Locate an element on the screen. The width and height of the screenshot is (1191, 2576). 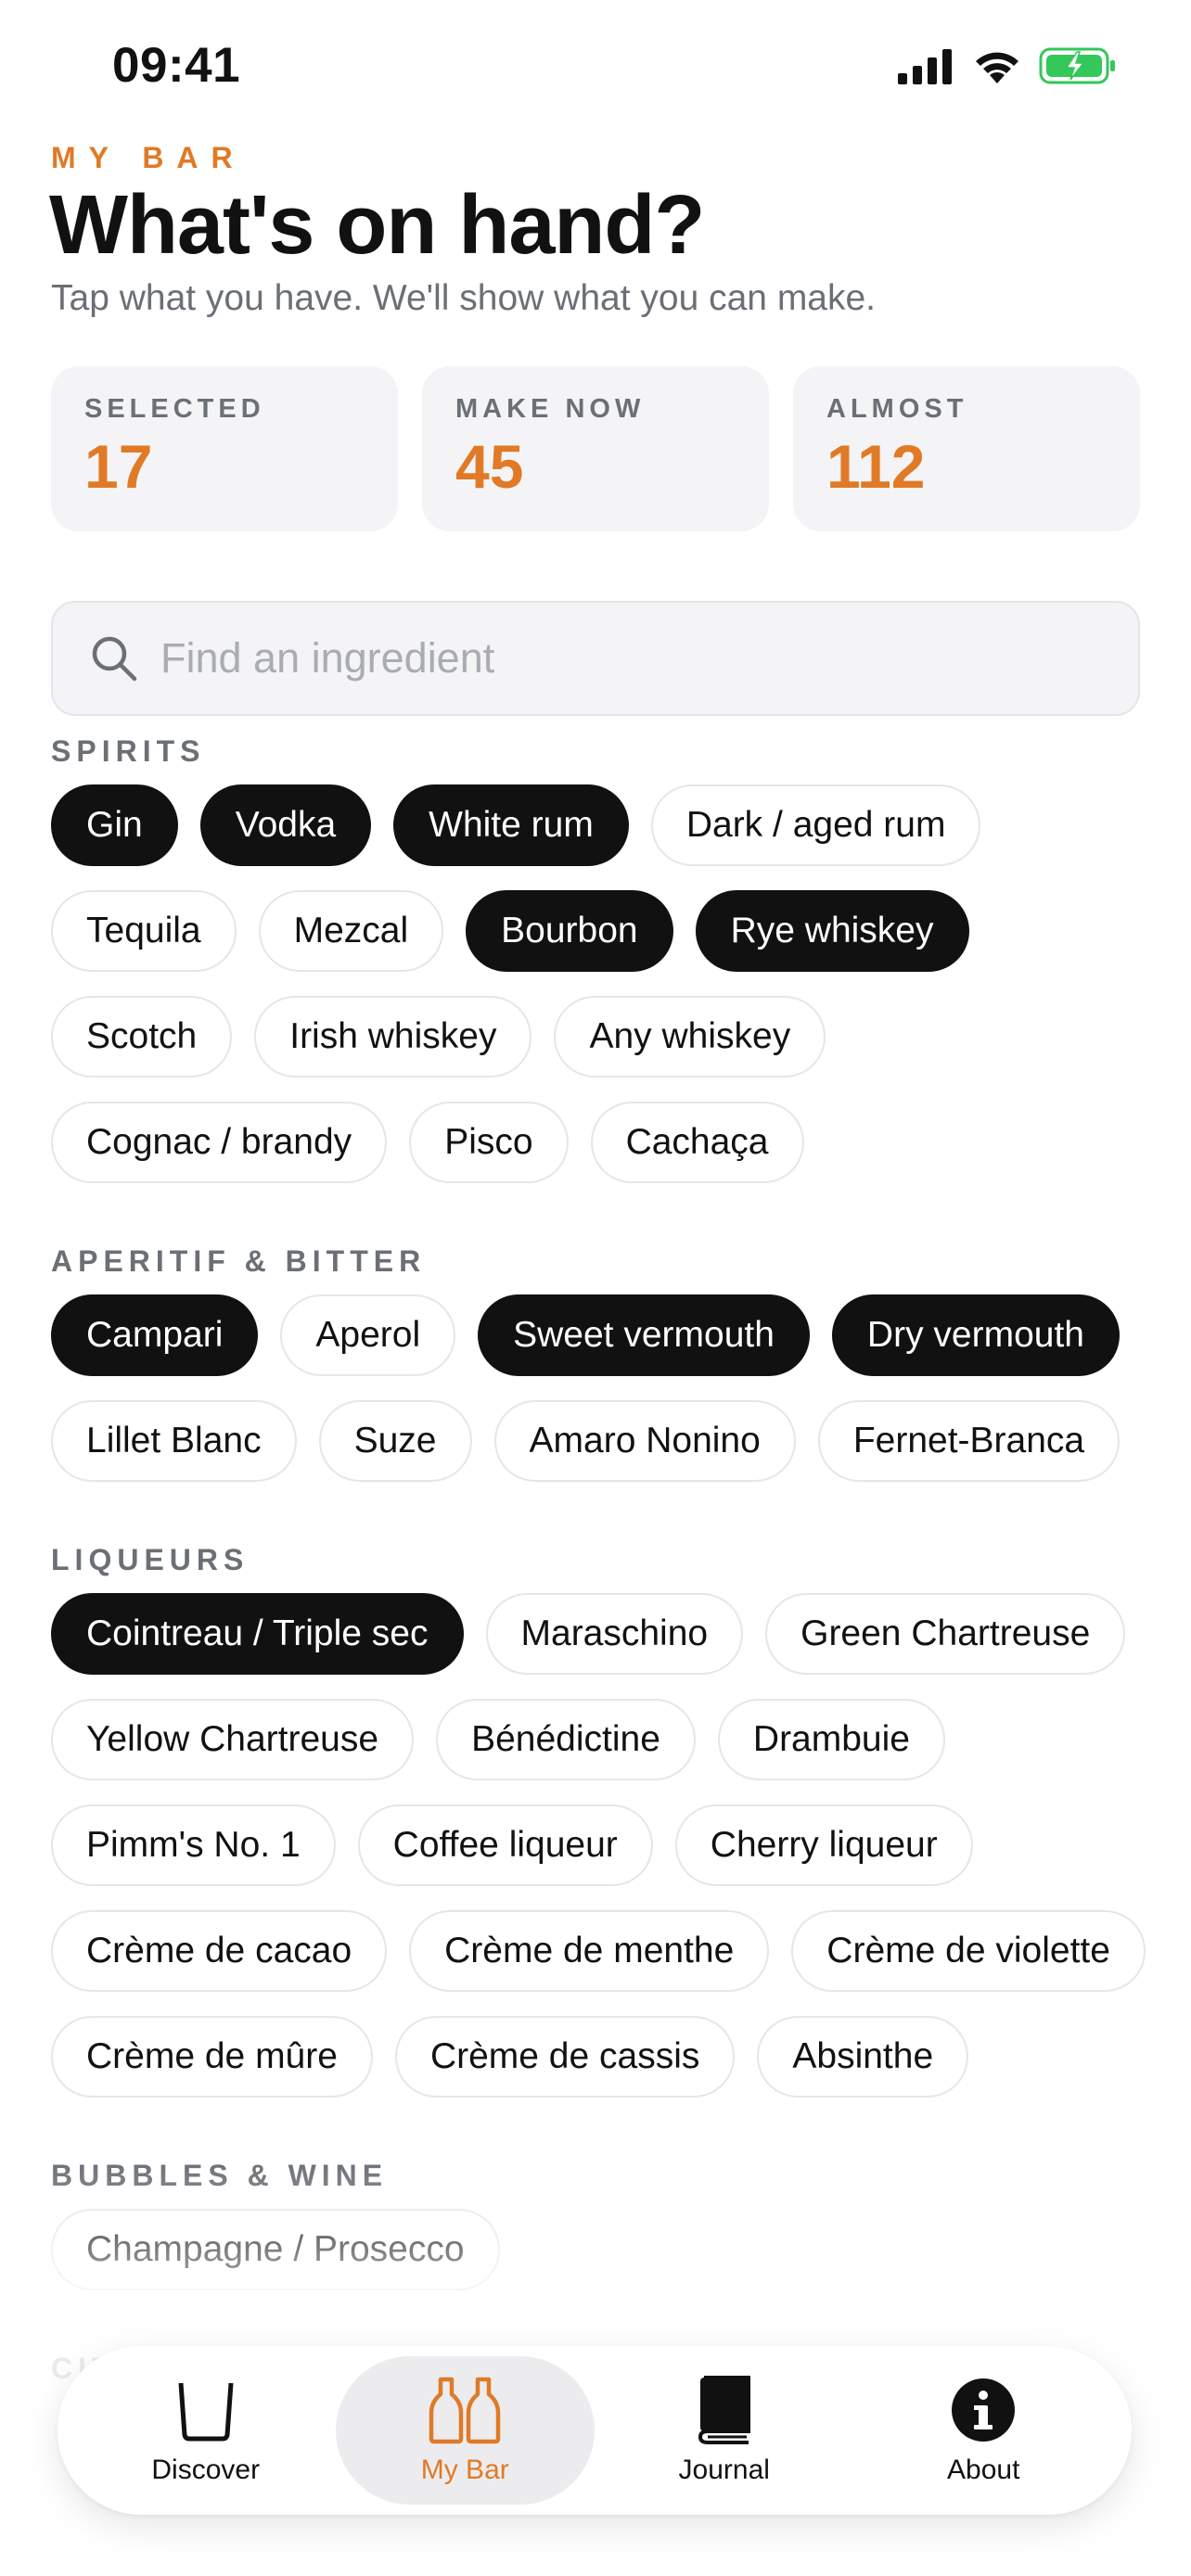
tab-my-bar: My Bar is located at coordinates (465, 2431).